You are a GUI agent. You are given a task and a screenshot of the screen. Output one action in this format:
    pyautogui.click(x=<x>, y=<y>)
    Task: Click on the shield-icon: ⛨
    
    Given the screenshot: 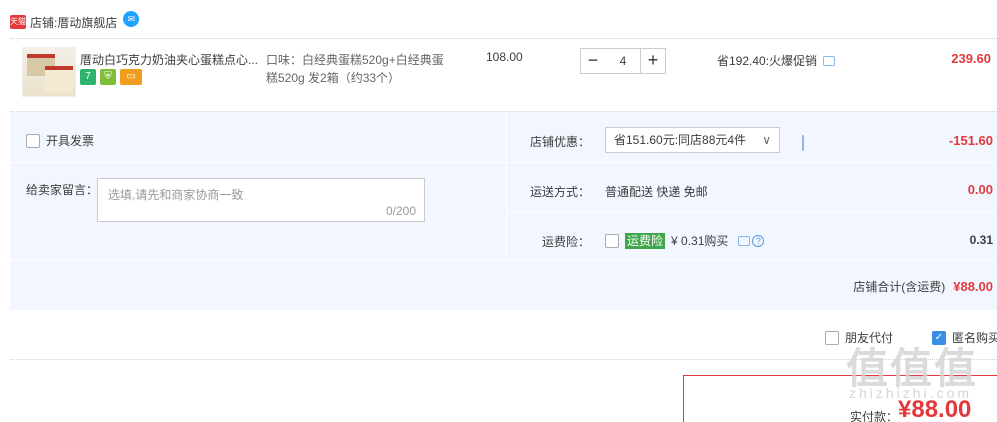 What is the action you would take?
    pyautogui.click(x=108, y=77)
    